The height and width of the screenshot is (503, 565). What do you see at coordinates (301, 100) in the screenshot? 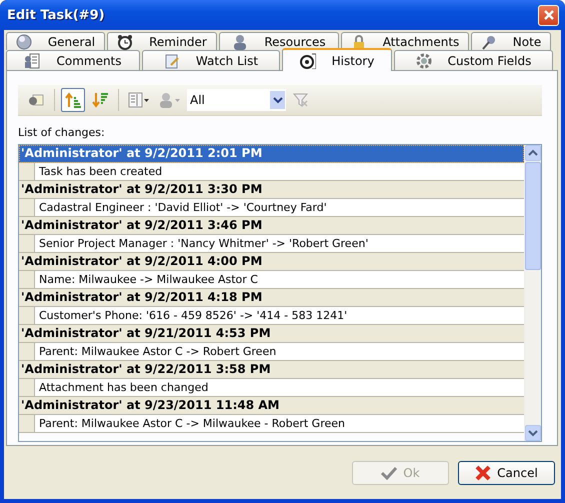
I see `funnel-icon` at bounding box center [301, 100].